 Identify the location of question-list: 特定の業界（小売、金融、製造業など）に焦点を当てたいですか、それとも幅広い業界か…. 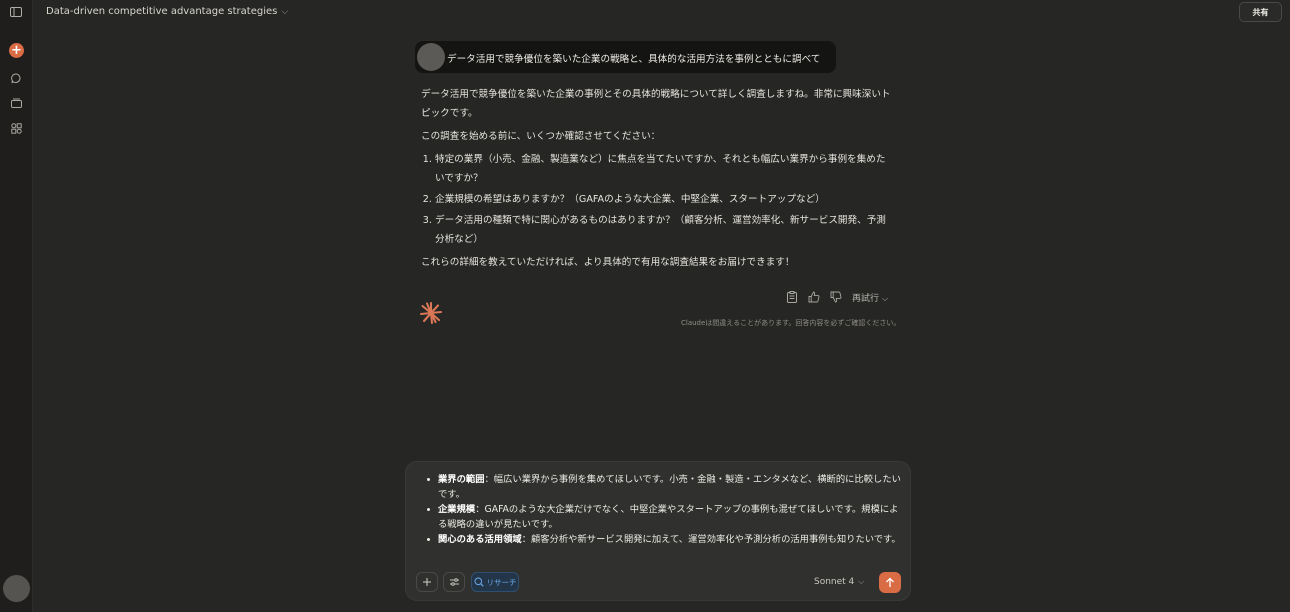
(656, 199).